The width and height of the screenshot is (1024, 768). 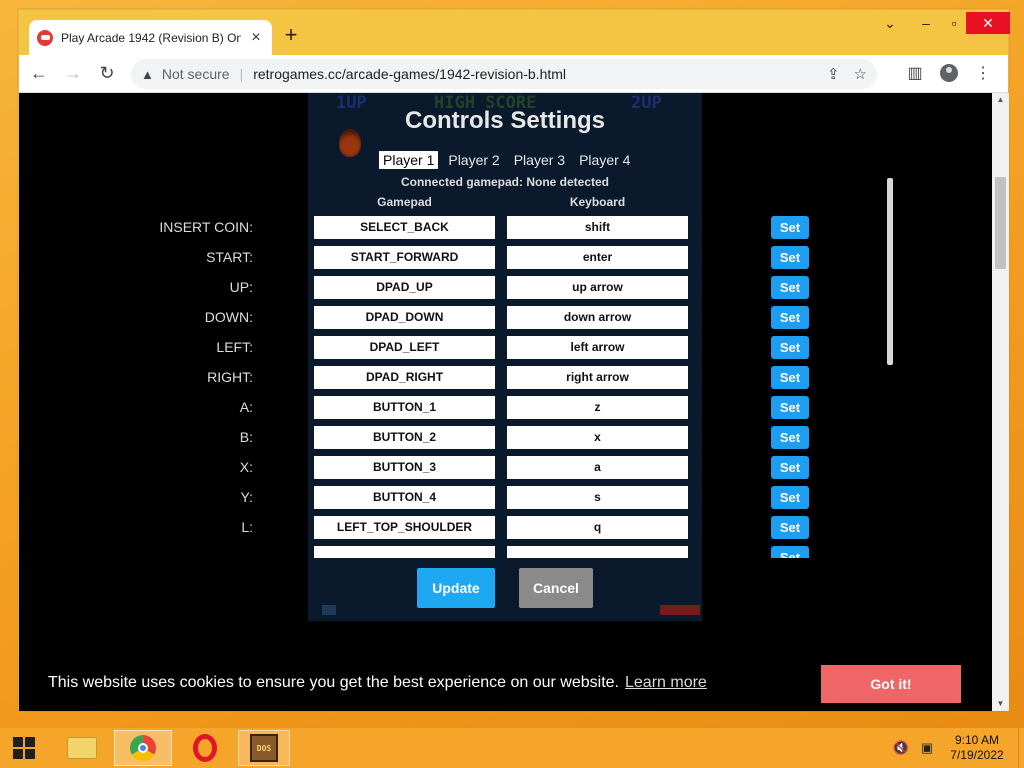 What do you see at coordinates (404, 407) in the screenshot?
I see `gamepad-binding-field: BUTTON_1` at bounding box center [404, 407].